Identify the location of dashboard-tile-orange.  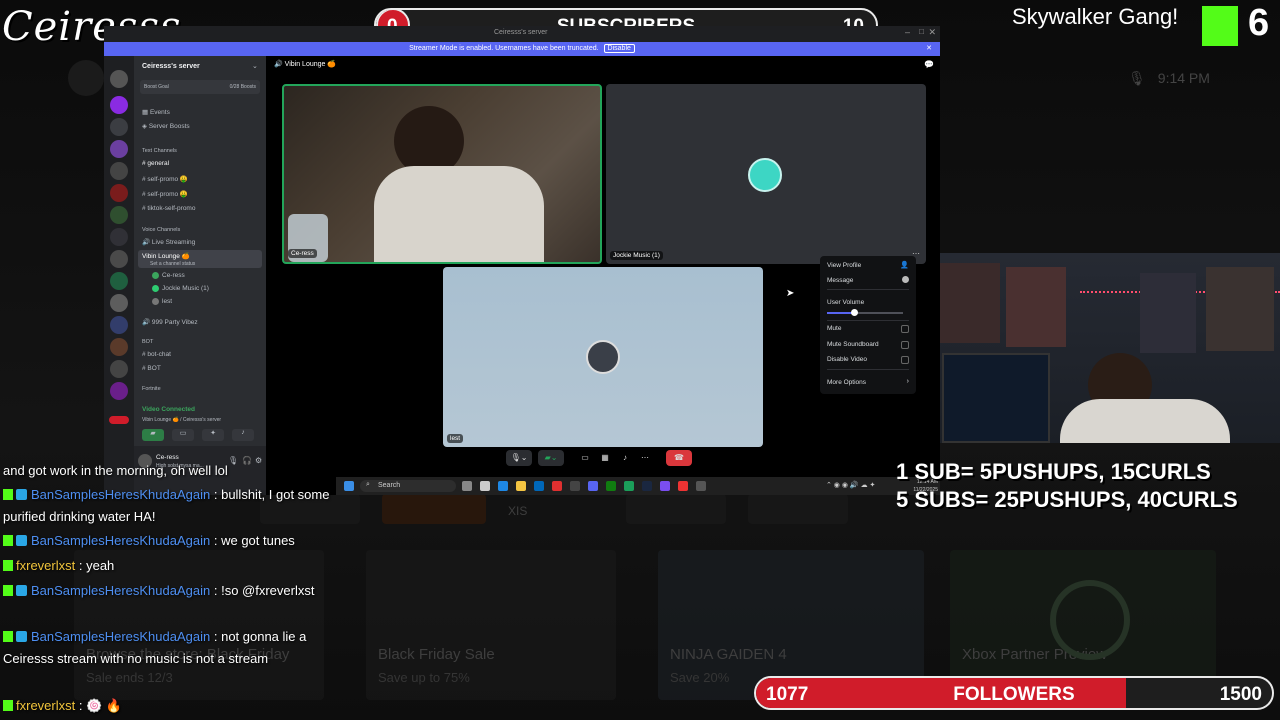
(434, 509).